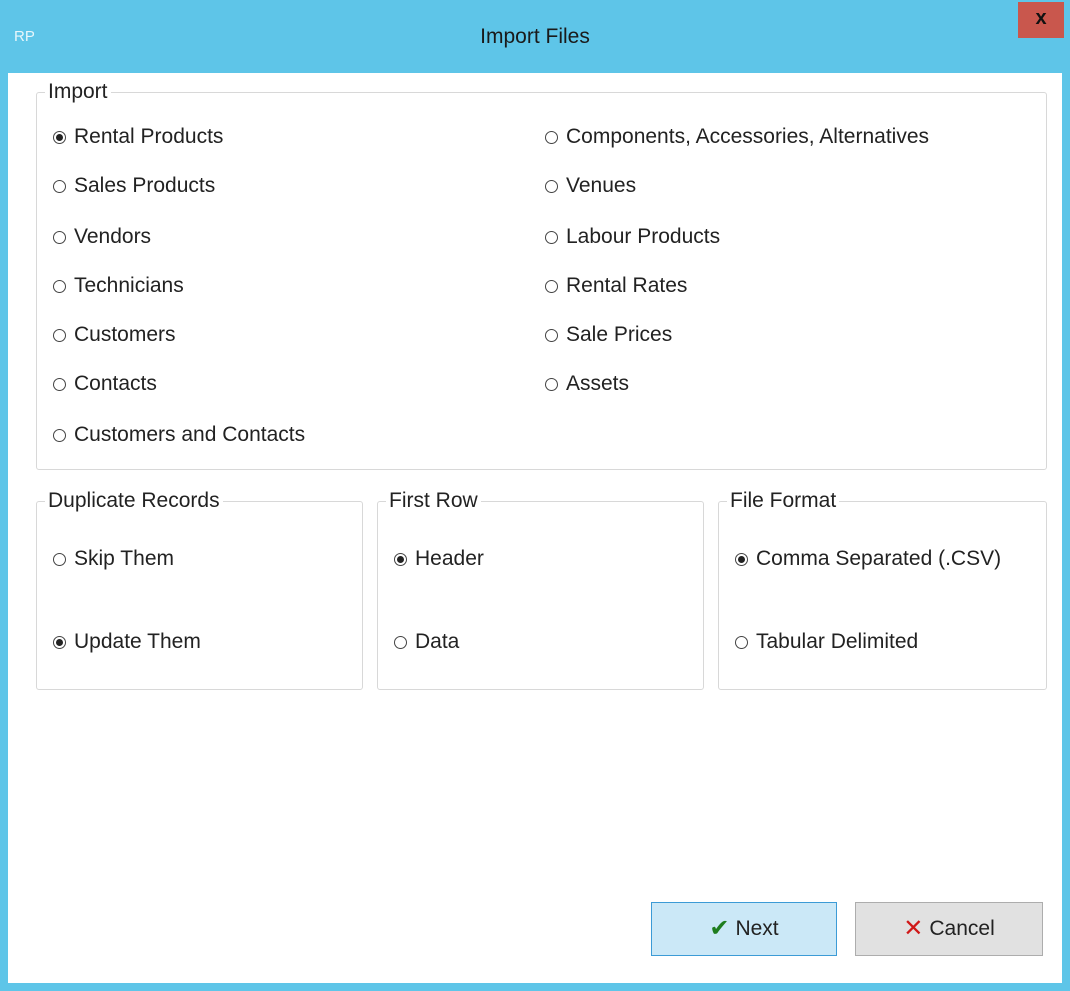 The image size is (1070, 991). Describe the element at coordinates (437, 641) in the screenshot. I see `radio-label: Data` at that location.